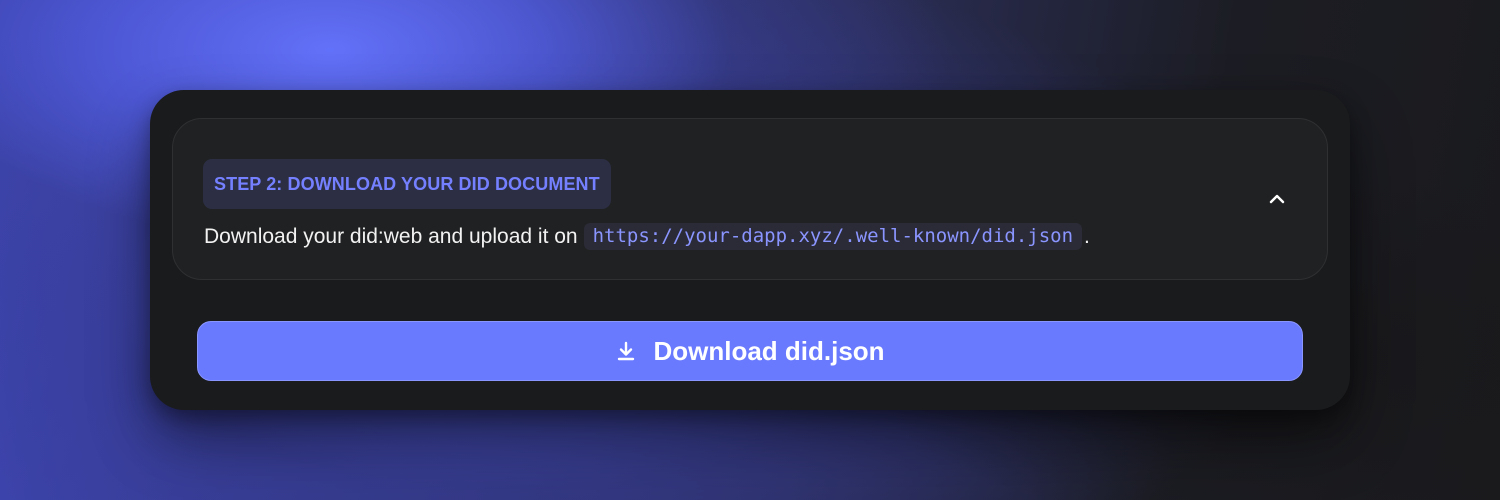  What do you see at coordinates (769, 350) in the screenshot?
I see `download-button-label: Download did.json` at bounding box center [769, 350].